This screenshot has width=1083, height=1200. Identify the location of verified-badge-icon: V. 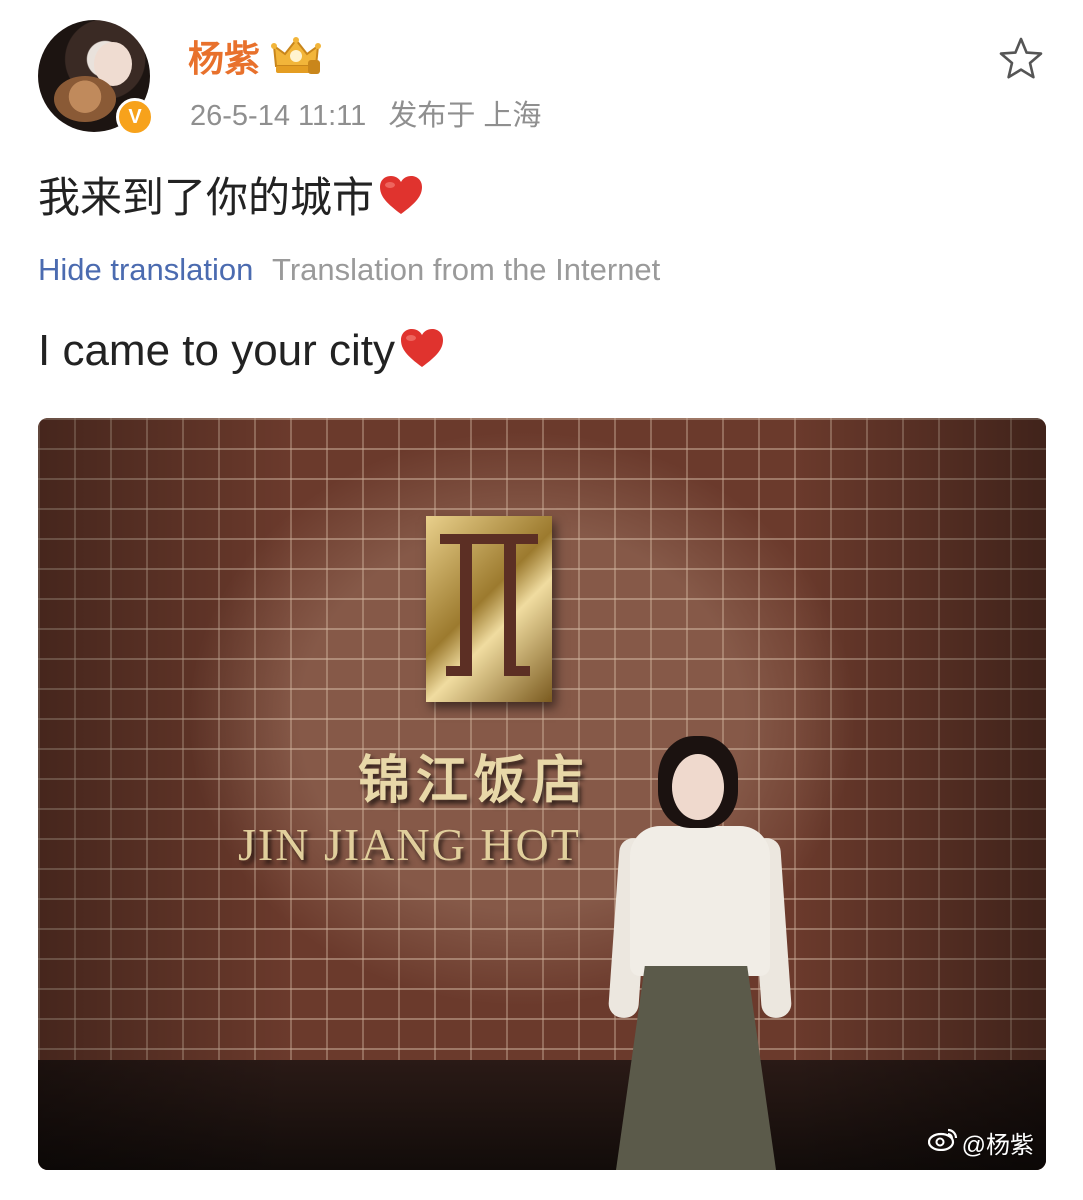
(135, 117).